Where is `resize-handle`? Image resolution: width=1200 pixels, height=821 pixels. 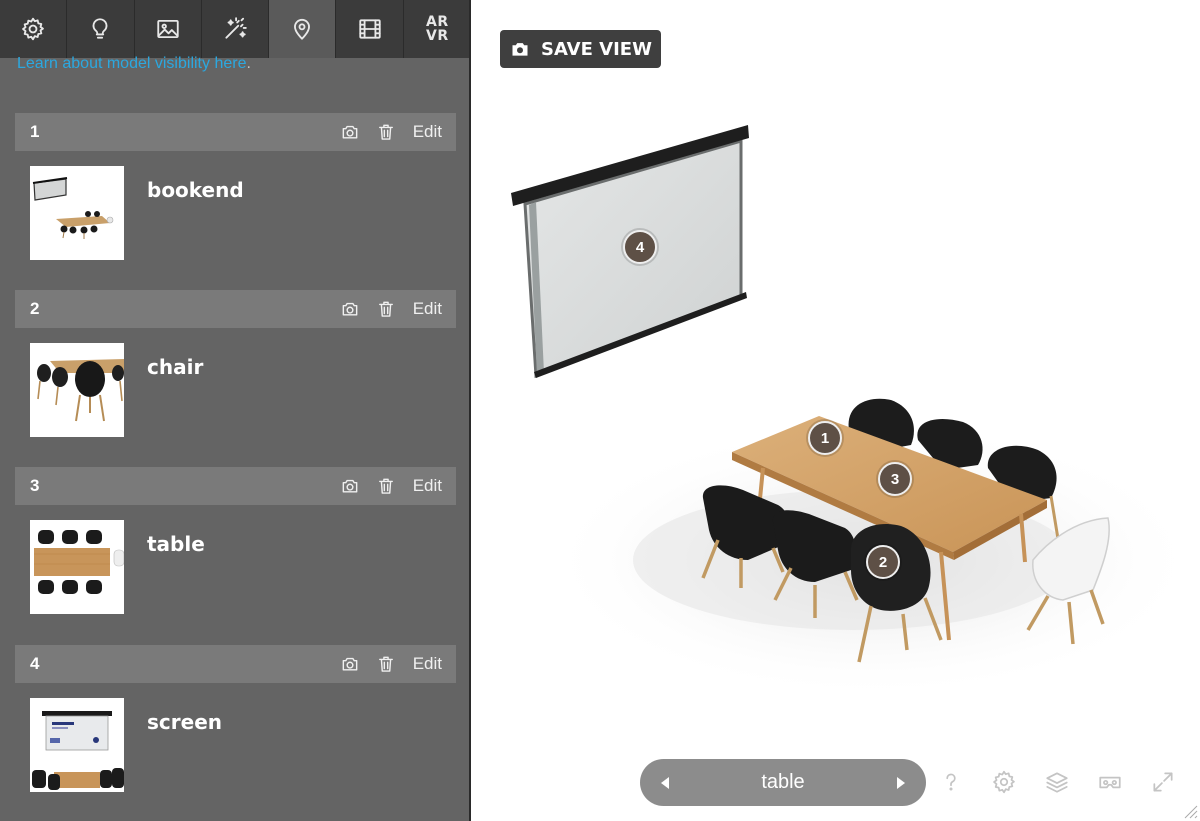 resize-handle is located at coordinates (1190, 811).